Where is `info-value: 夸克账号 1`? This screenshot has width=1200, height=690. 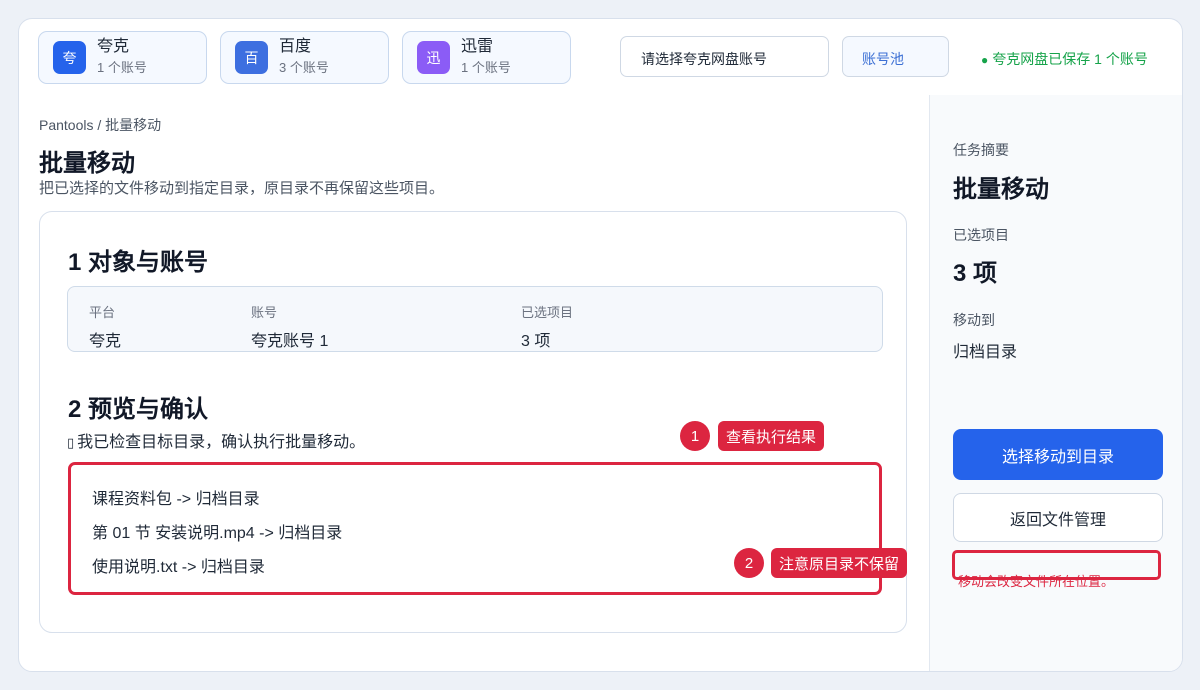
info-value: 夸克账号 1 is located at coordinates (290, 341).